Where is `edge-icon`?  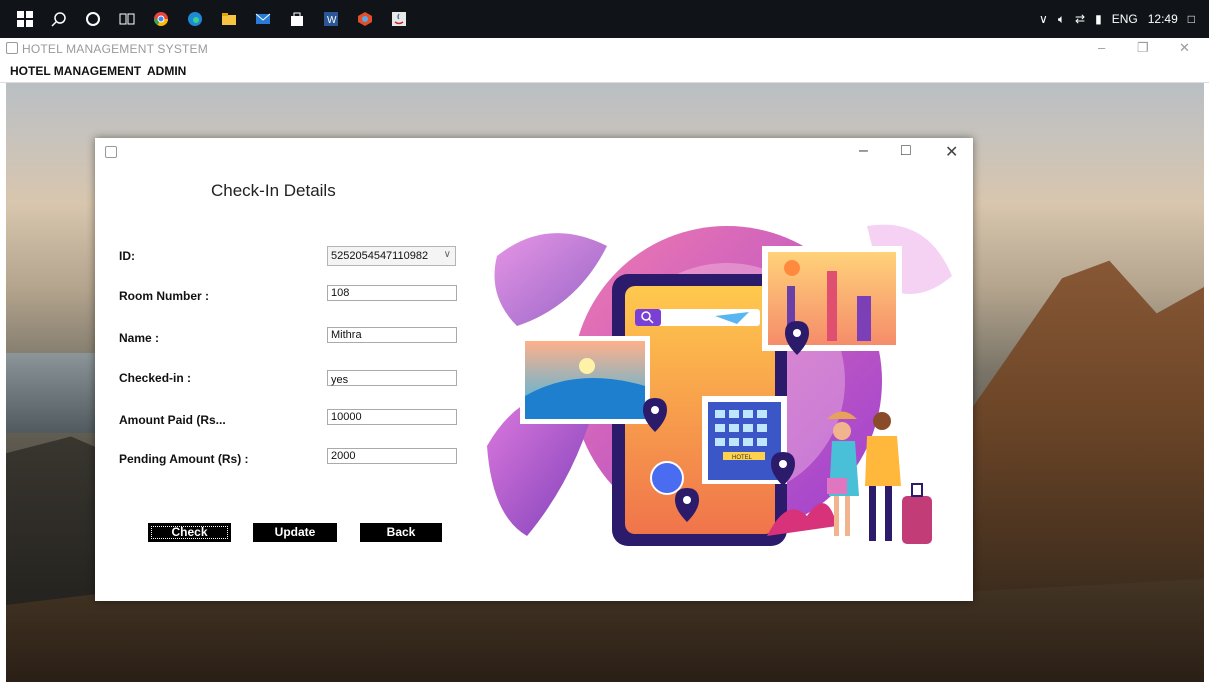 edge-icon is located at coordinates (195, 19).